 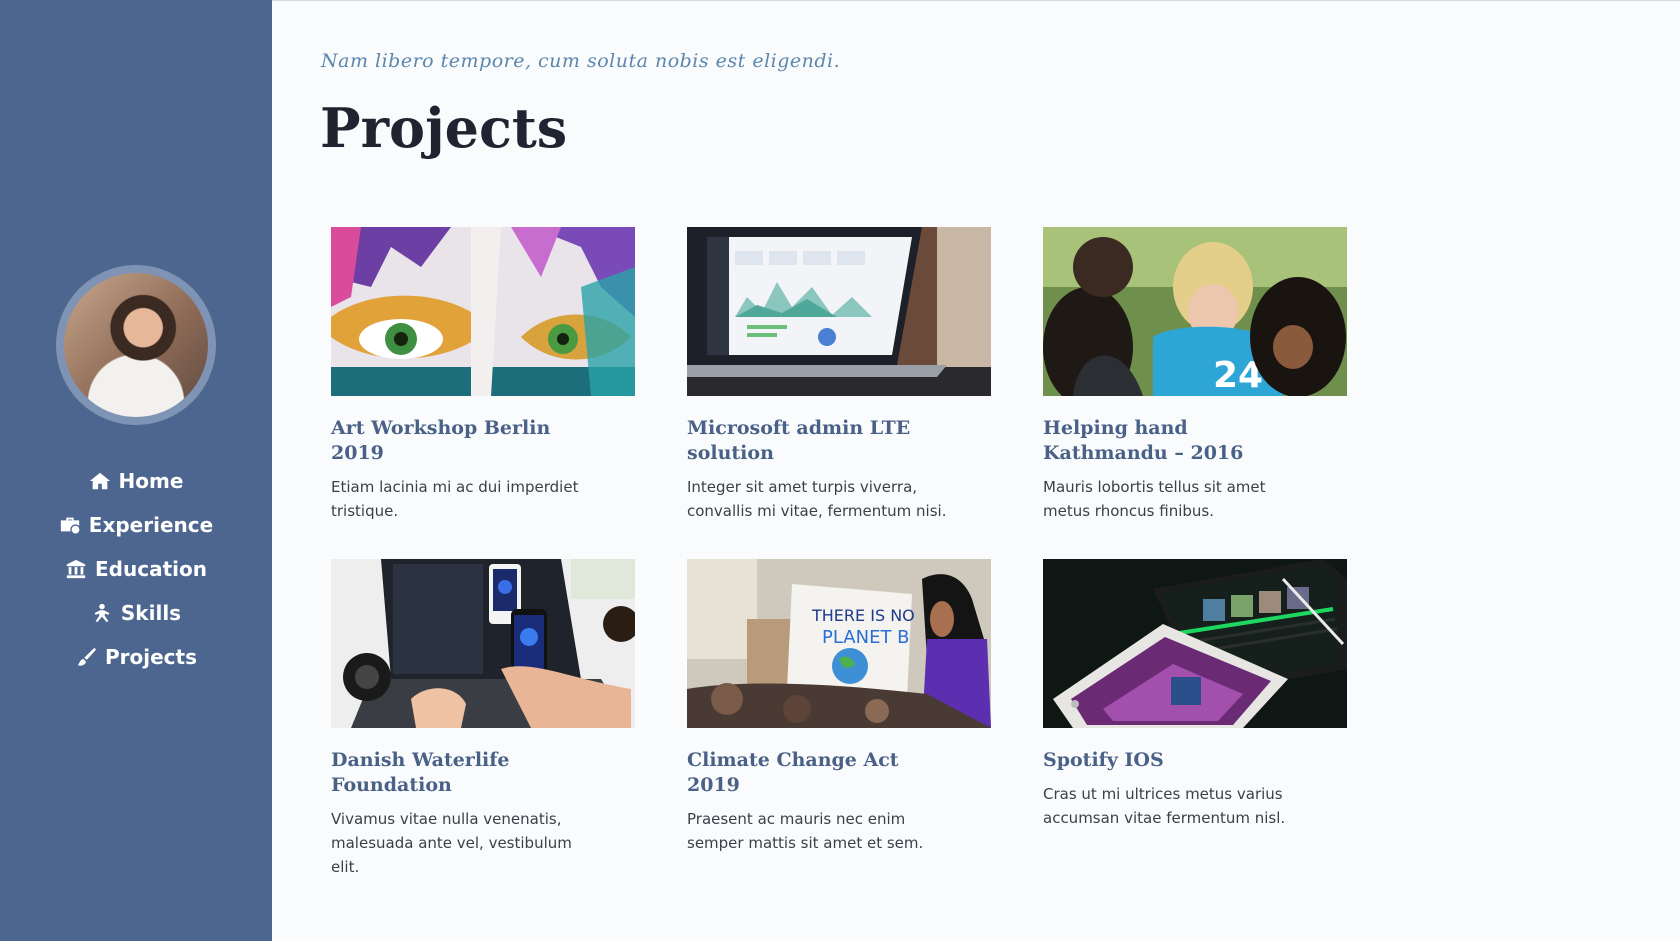 What do you see at coordinates (70, 525) in the screenshot?
I see `briefcase-icon` at bounding box center [70, 525].